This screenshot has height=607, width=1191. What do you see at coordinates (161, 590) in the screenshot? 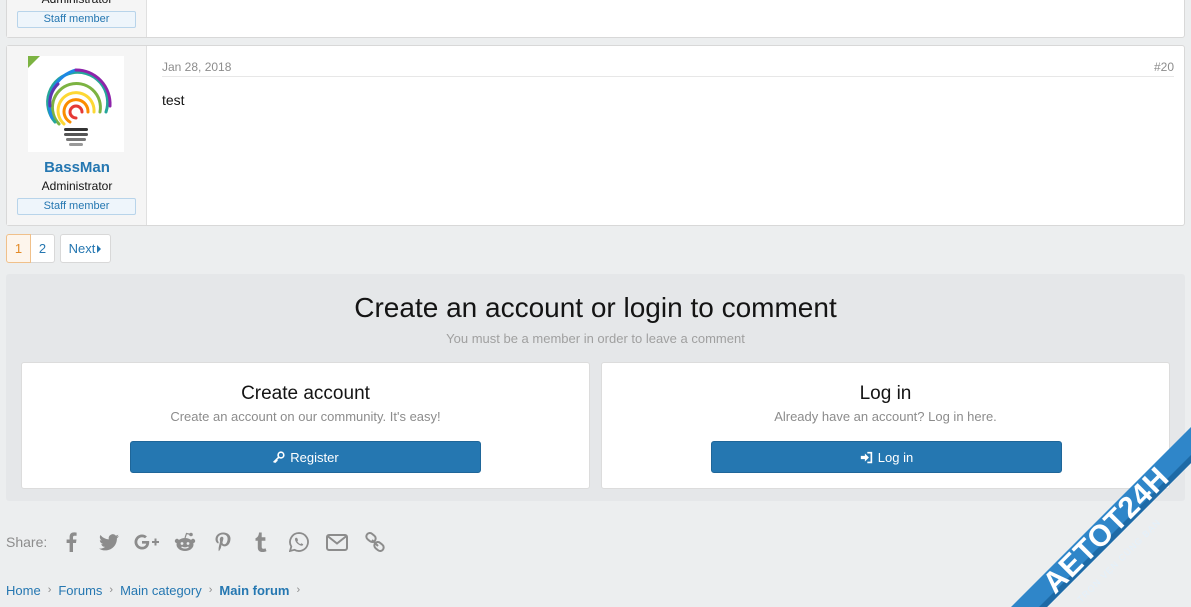
I see `breadcrumb-main-category: Main category` at bounding box center [161, 590].